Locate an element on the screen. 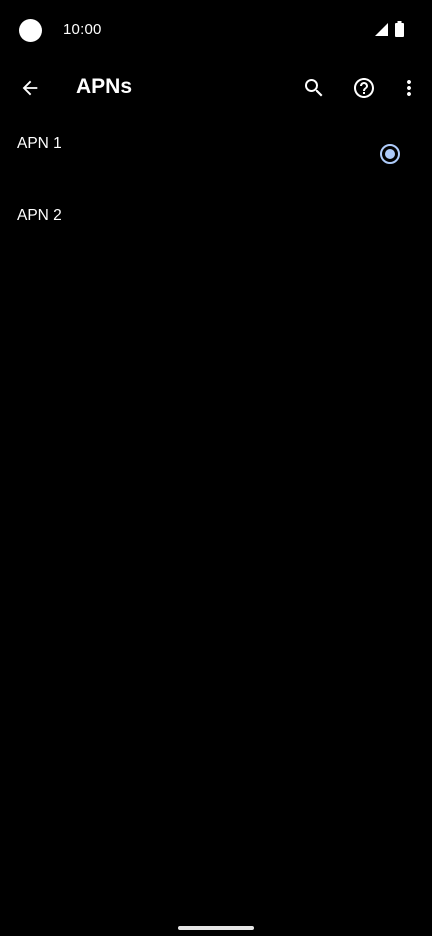  more-options-button is located at coordinates (409, 88).